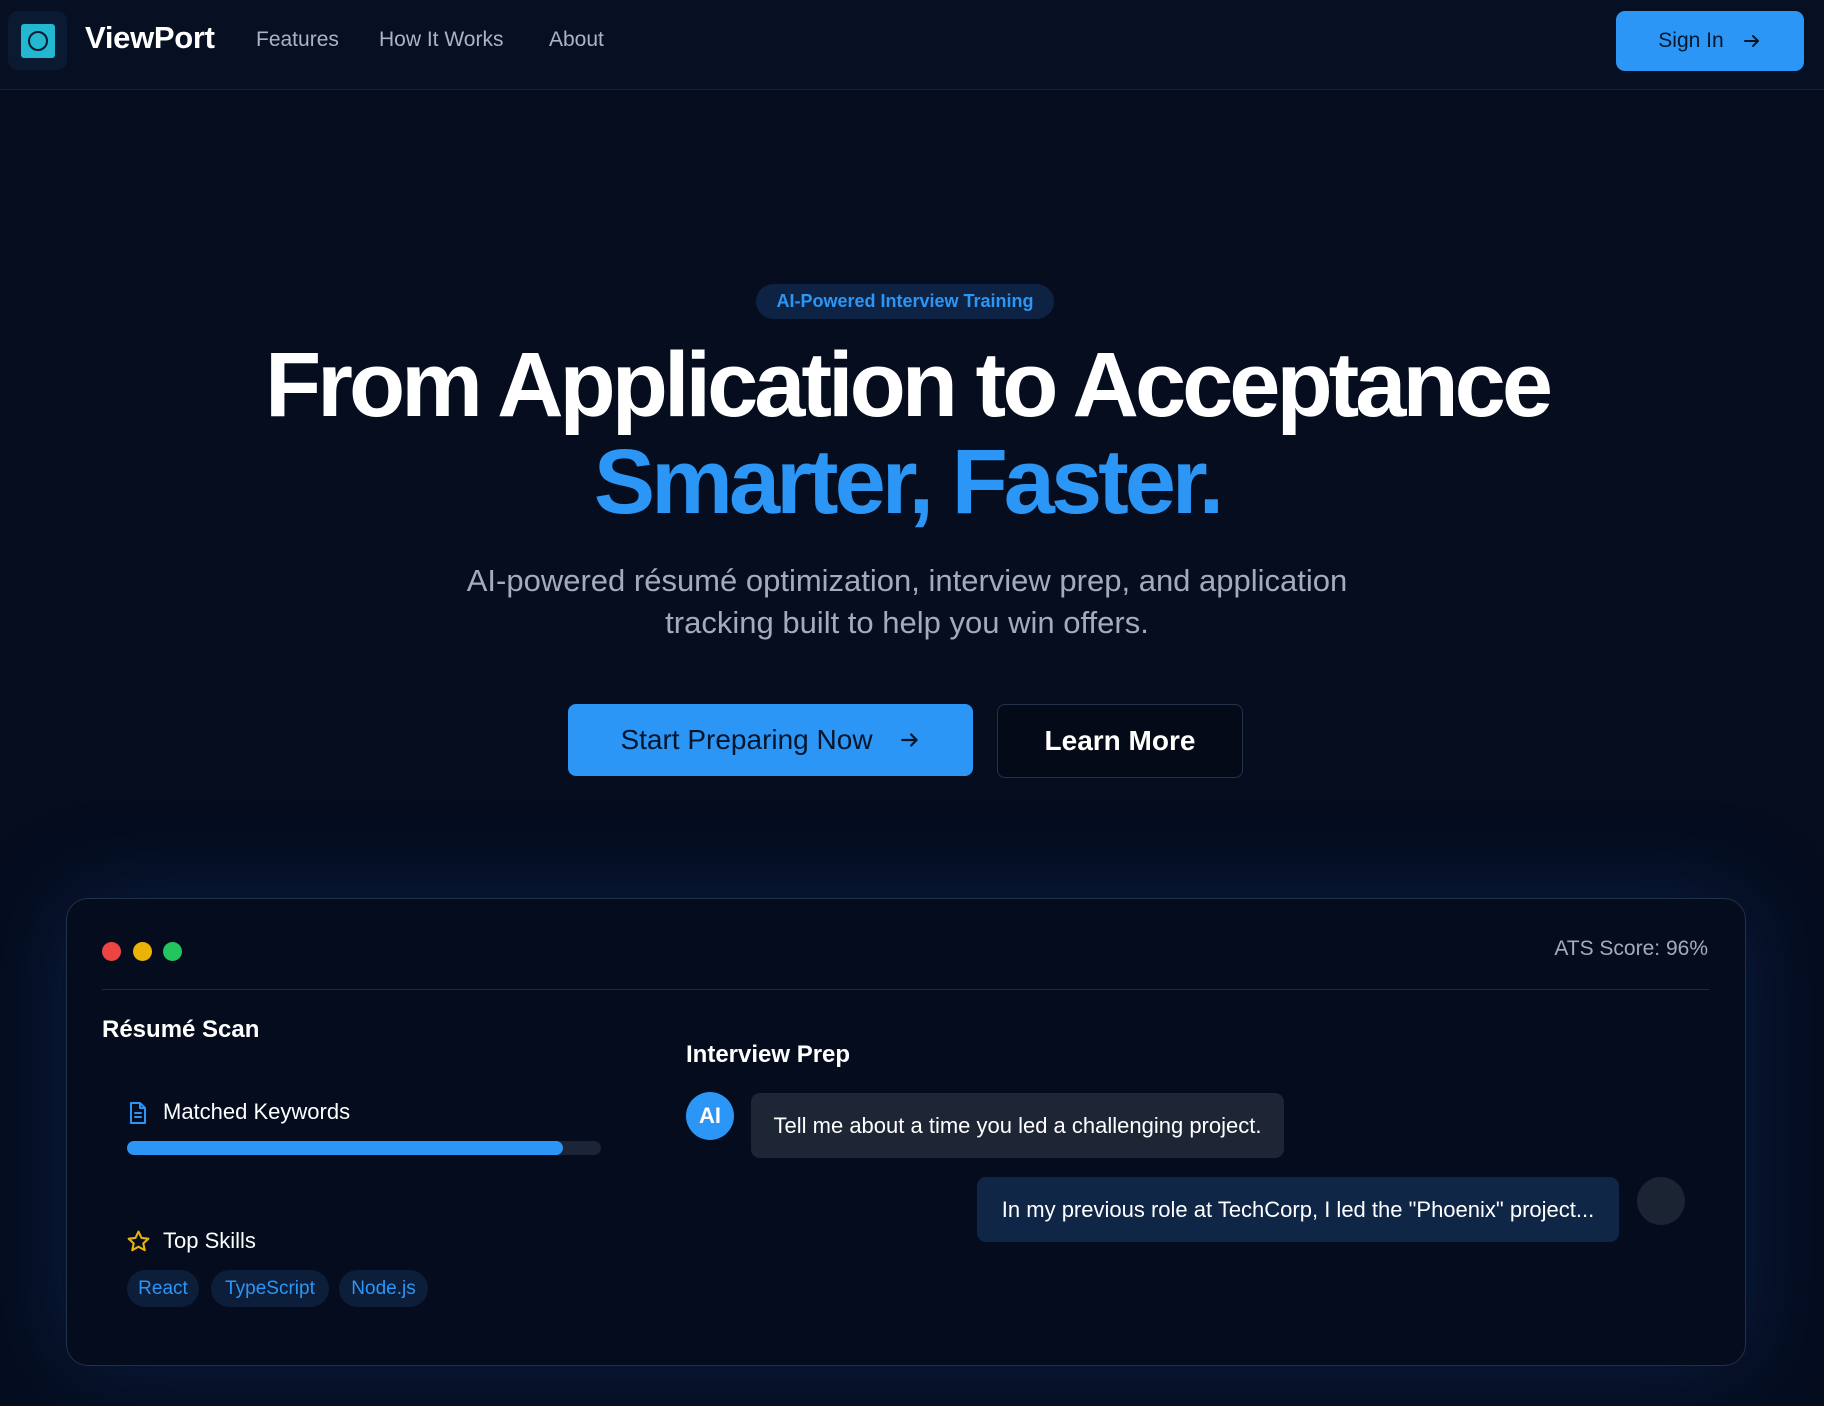  Describe the element at coordinates (297, 40) in the screenshot. I see `nav-link-features: Features` at that location.